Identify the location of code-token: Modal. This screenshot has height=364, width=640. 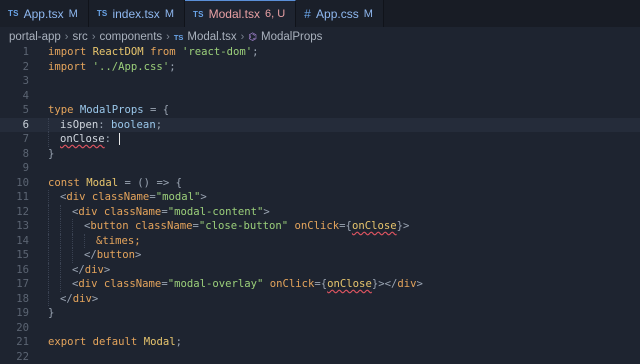
(160, 342).